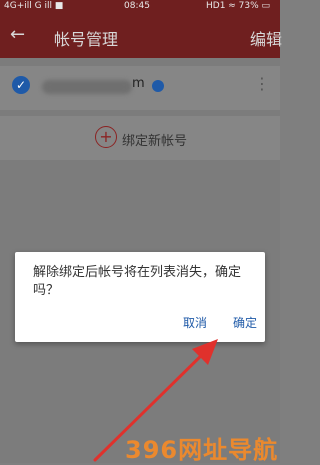 Image resolution: width=320 pixels, height=465 pixels. What do you see at coordinates (87, 87) in the screenshot?
I see `blurred-account-name` at bounding box center [87, 87].